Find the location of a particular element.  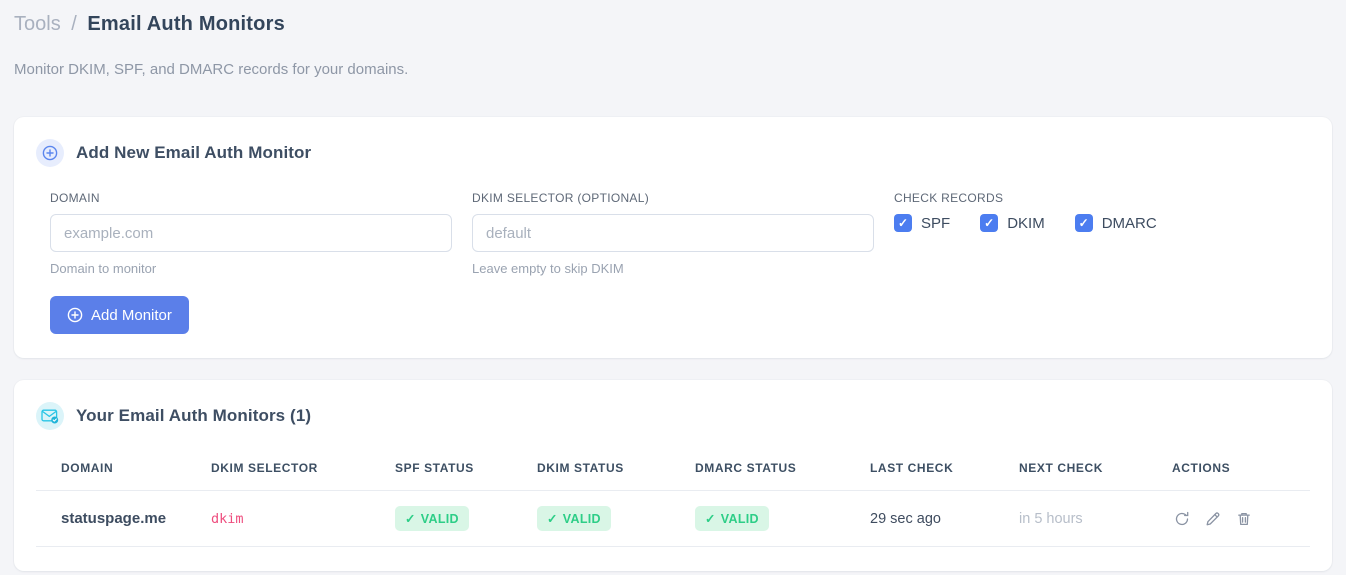

add-monitor-card-title: Add New Email Auth Monitor is located at coordinates (194, 152).